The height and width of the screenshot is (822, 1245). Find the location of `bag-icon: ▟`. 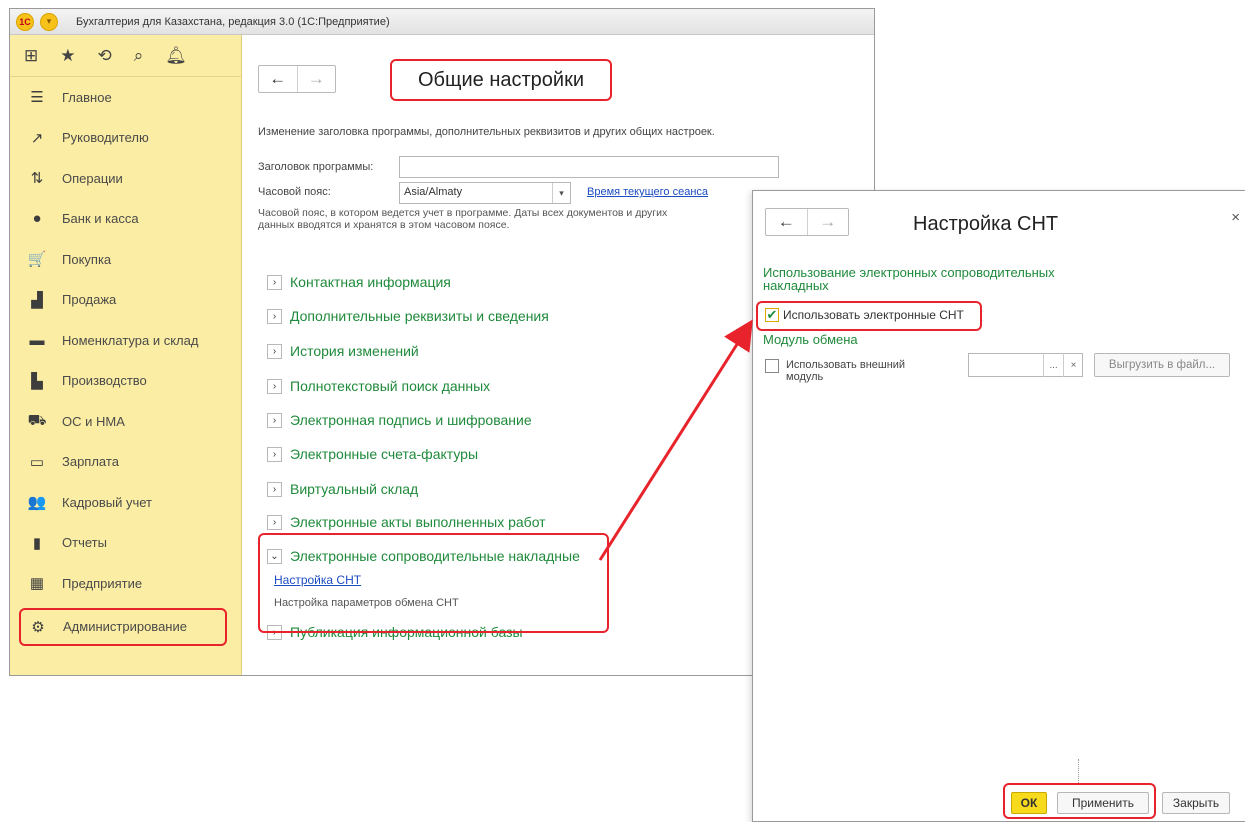

bag-icon: ▟ is located at coordinates (37, 300).